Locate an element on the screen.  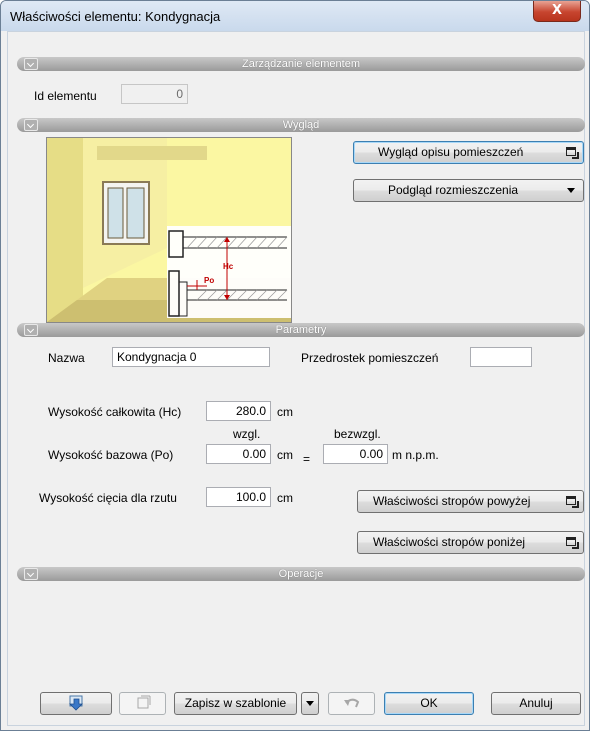
section-operations-title: Operacje is located at coordinates (301, 574).